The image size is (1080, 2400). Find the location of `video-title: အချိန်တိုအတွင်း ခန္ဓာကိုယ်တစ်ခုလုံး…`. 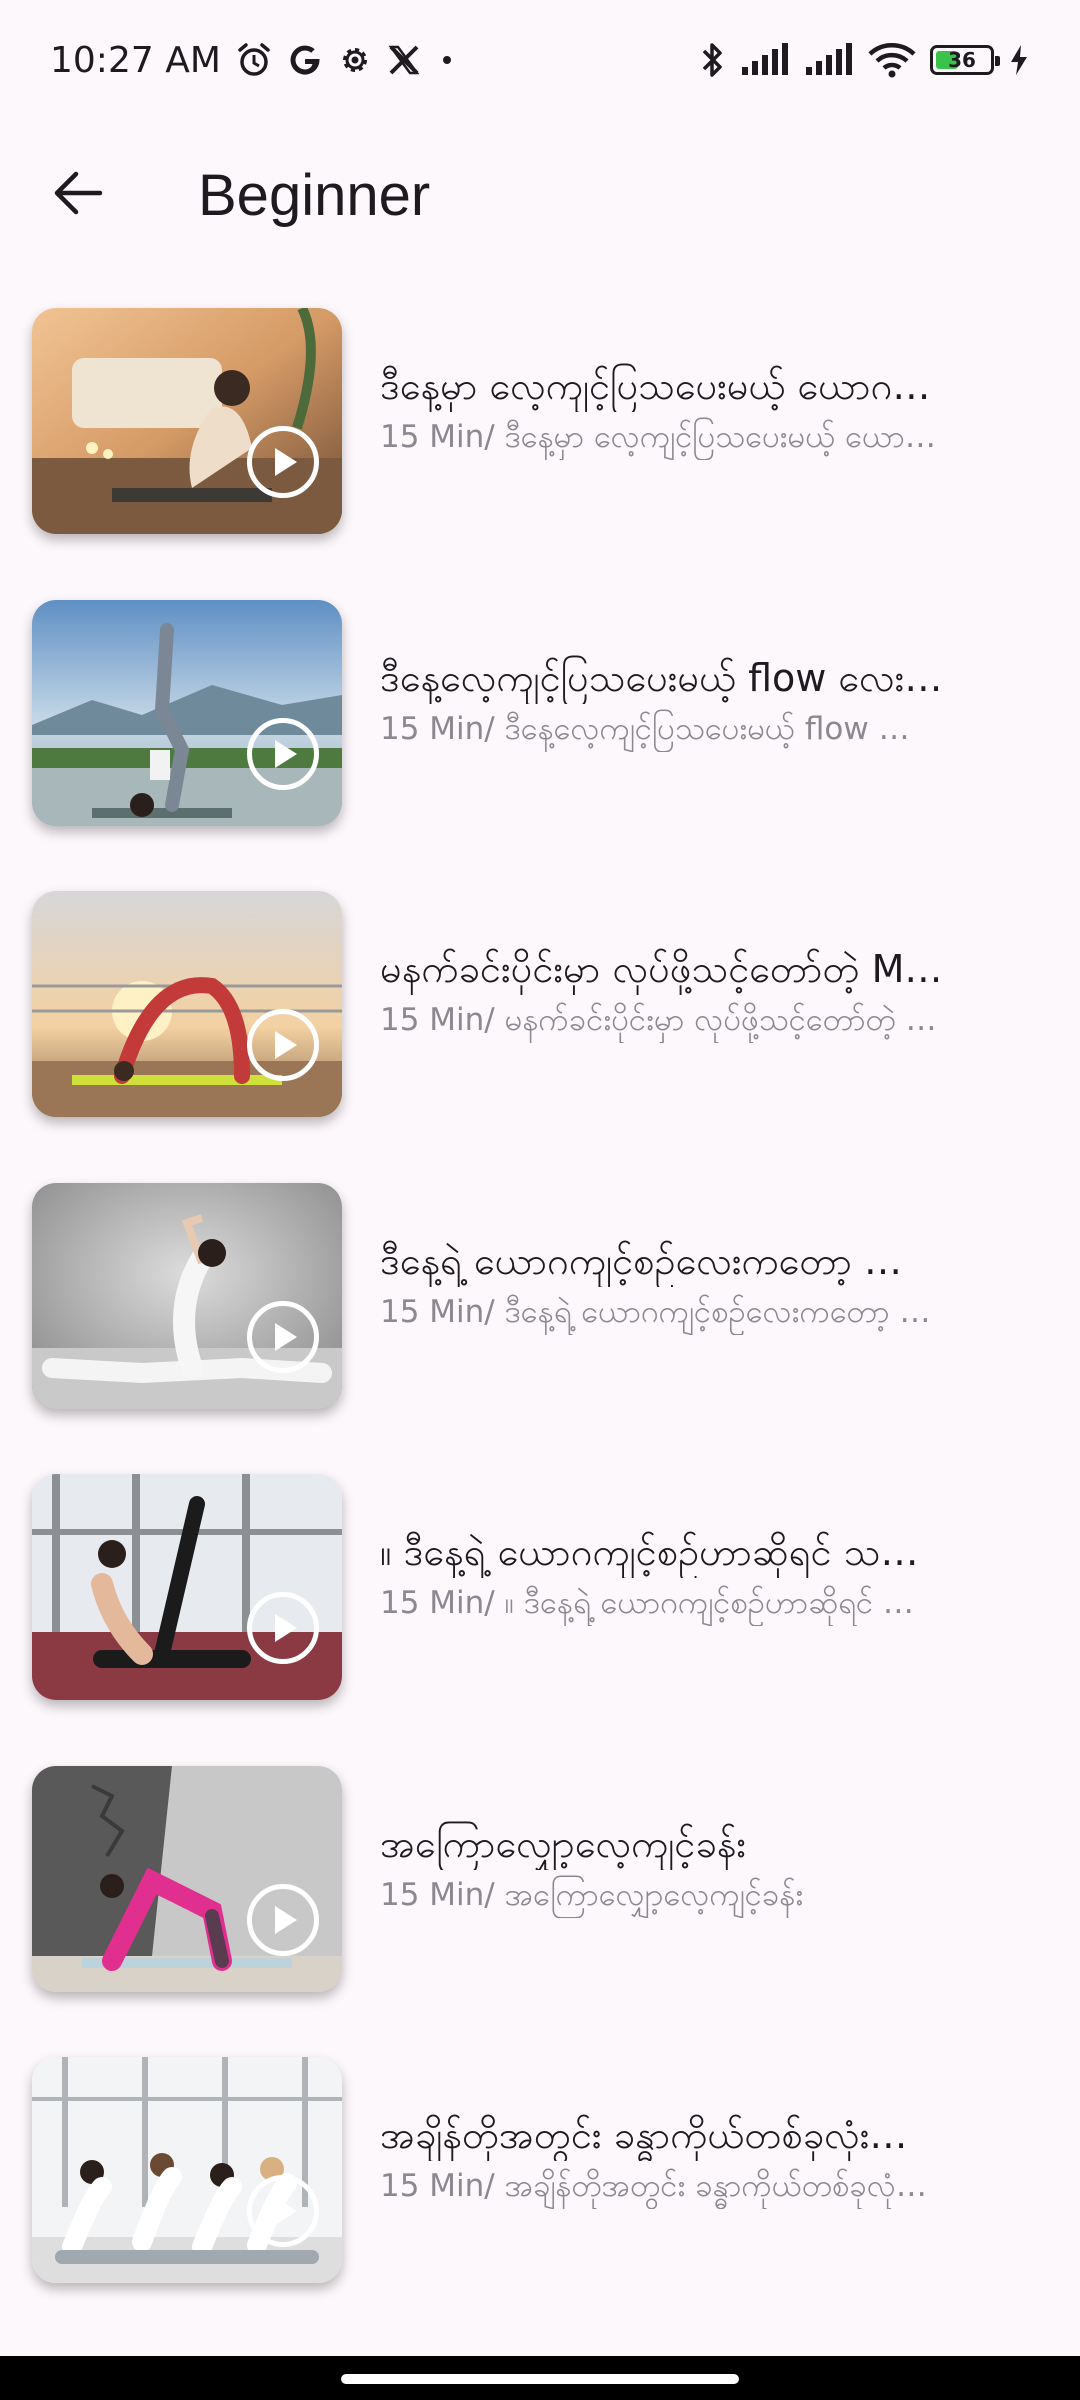

video-title: အချိန်တိုအတွင်း ခန္ဓာကိုယ်တစ်ခုလုံး… is located at coordinates (644, 2135).